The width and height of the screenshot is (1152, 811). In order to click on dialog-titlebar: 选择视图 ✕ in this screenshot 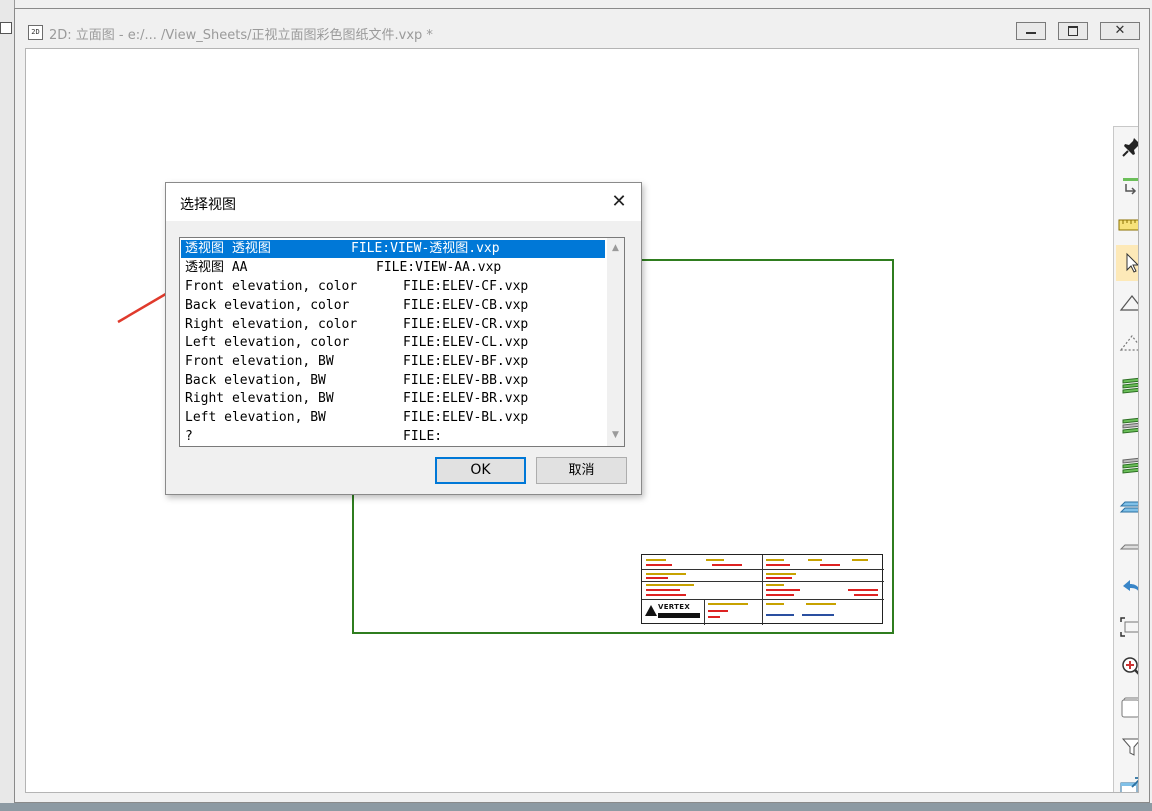, I will do `click(403, 202)`.